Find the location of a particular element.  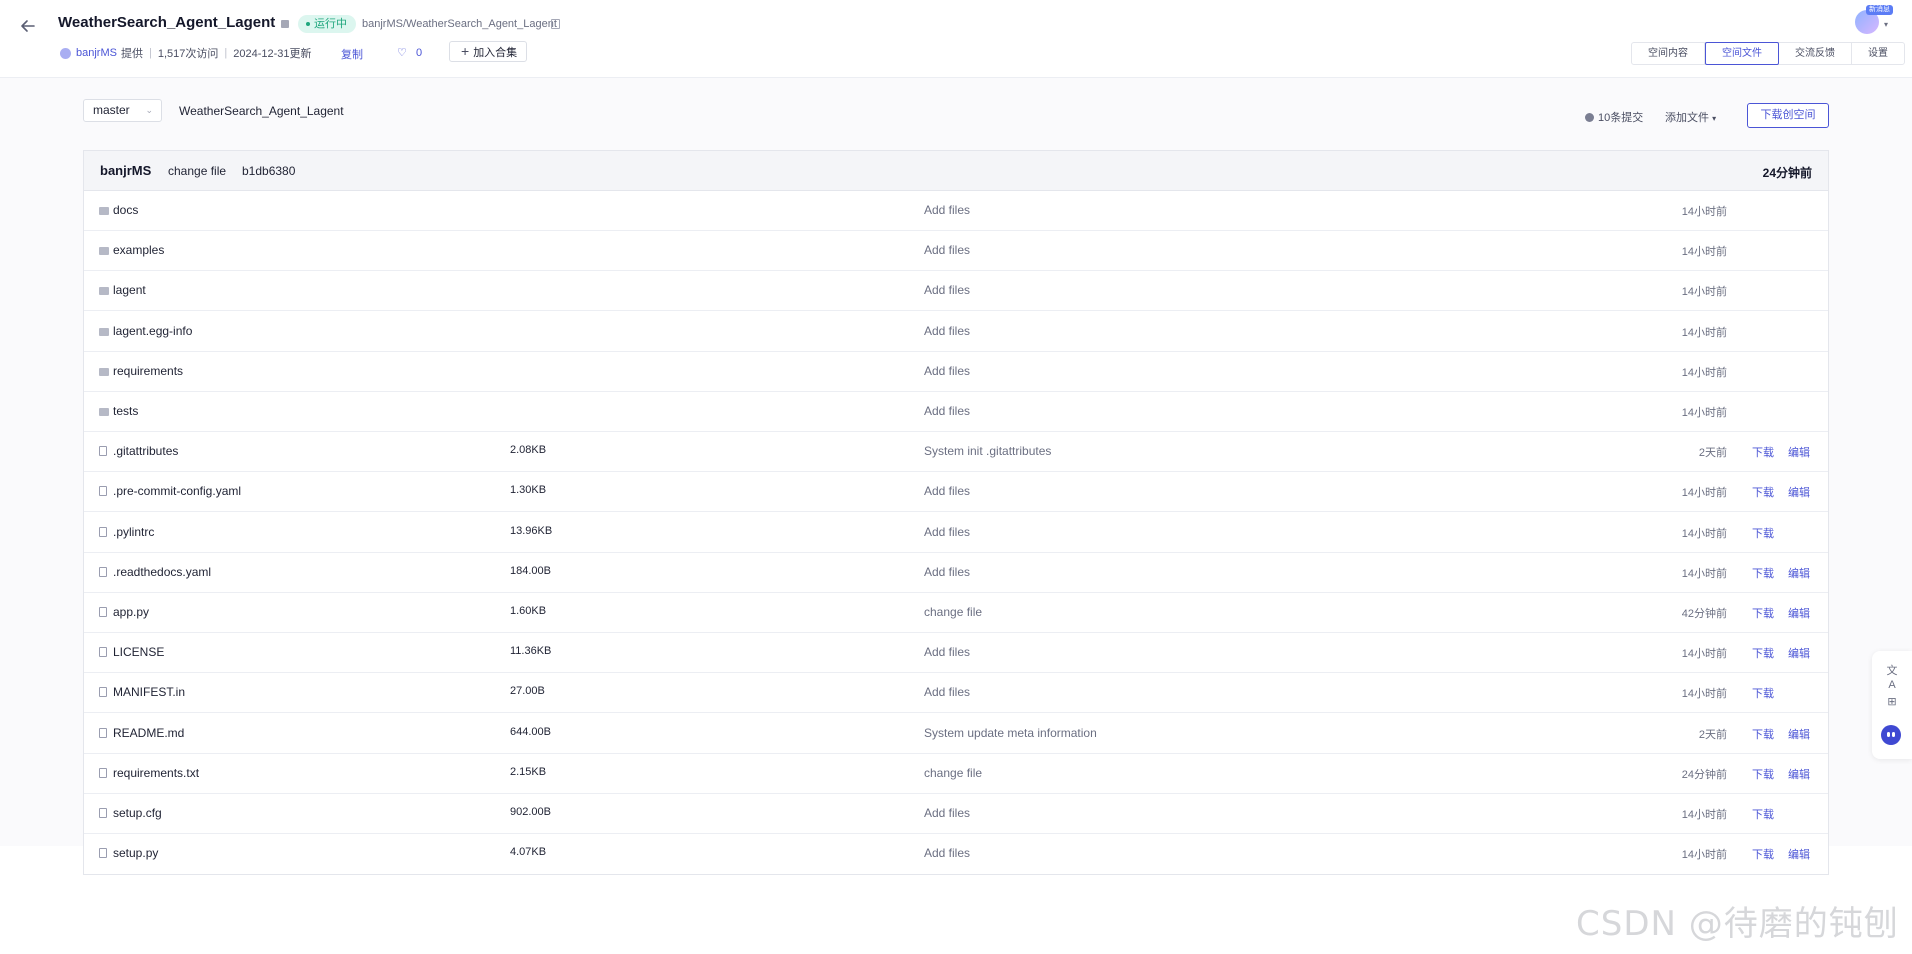

file-commit-message: change file is located at coordinates (953, 612).